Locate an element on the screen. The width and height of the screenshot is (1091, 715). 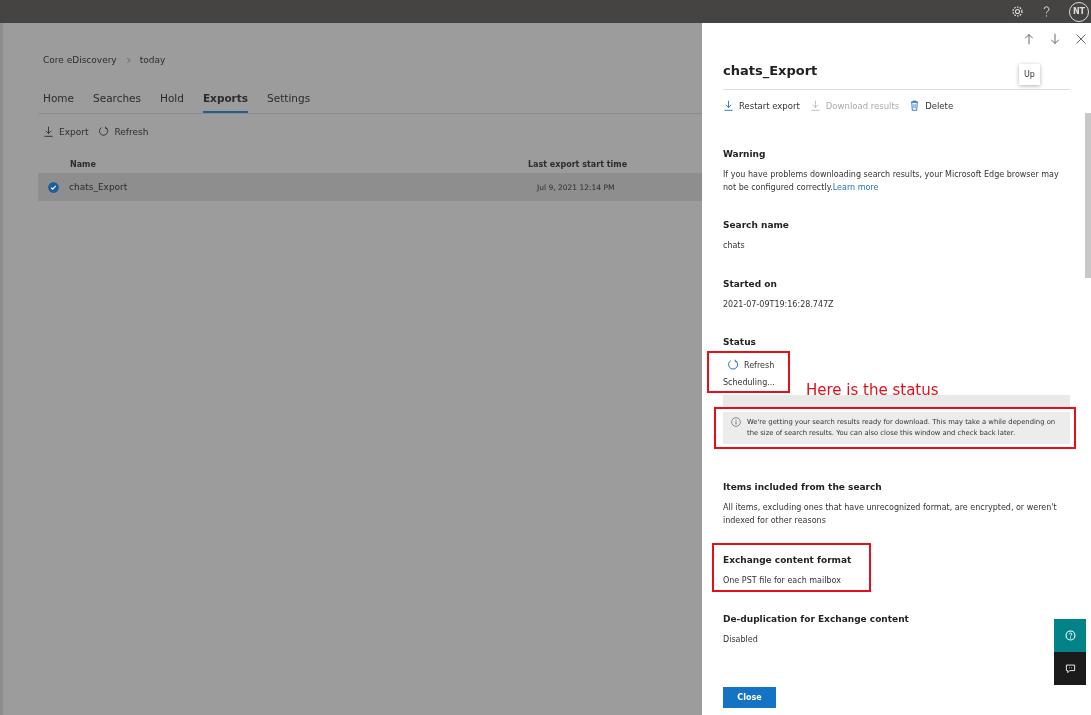
section-heading: Status is located at coordinates (740, 342).